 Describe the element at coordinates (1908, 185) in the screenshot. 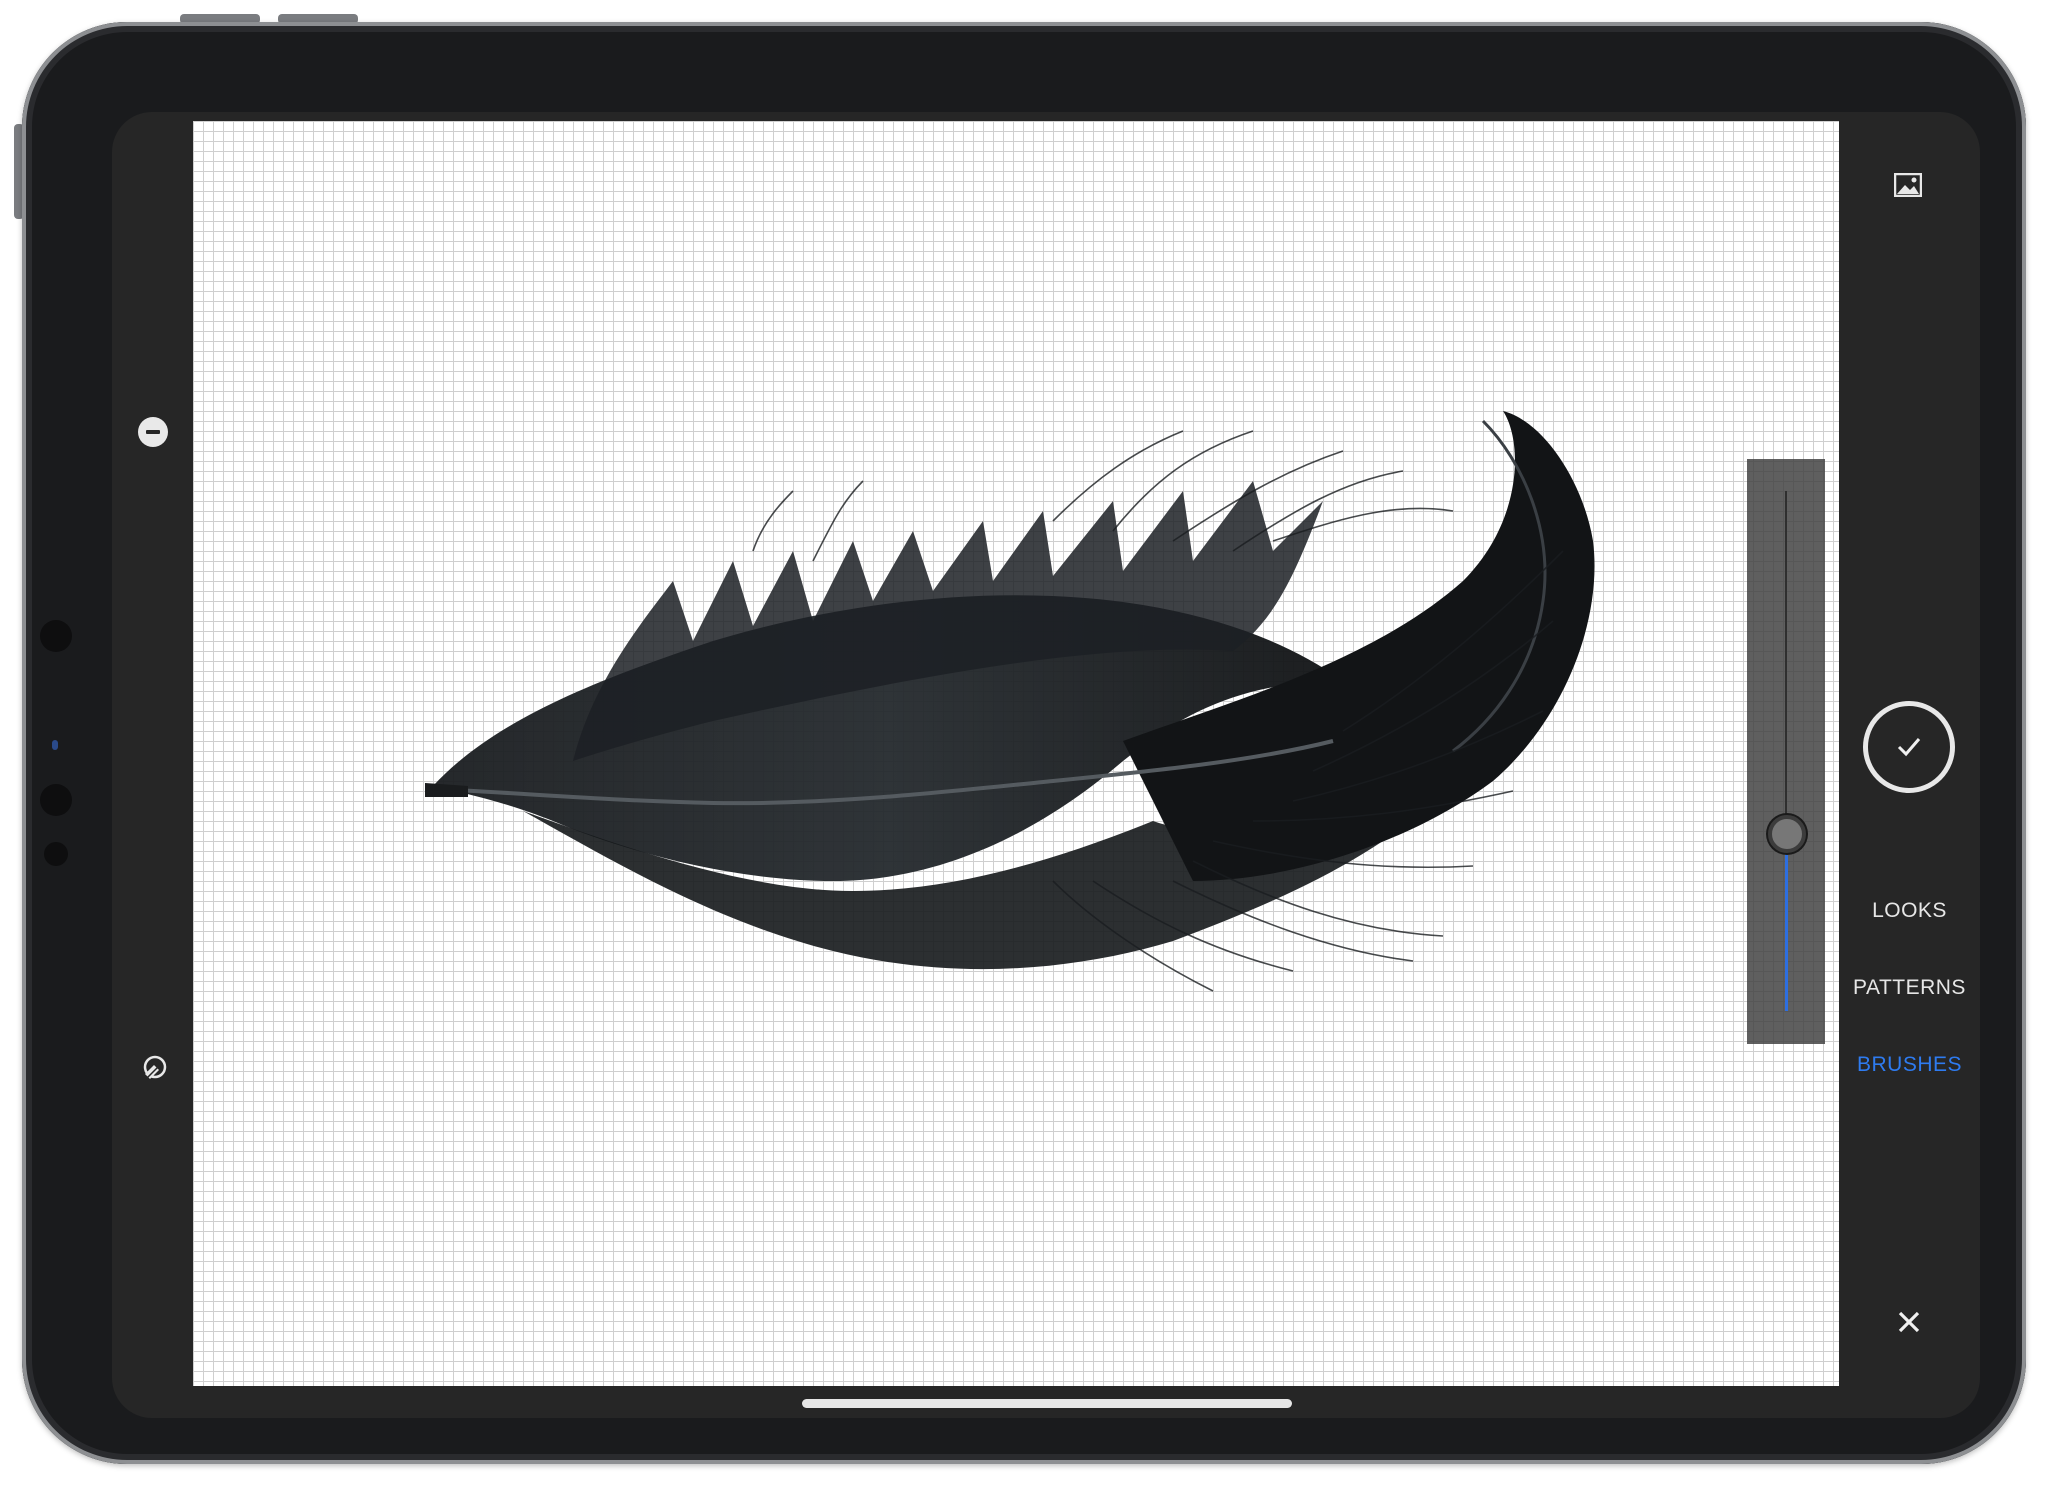

I see `image-icon` at that location.